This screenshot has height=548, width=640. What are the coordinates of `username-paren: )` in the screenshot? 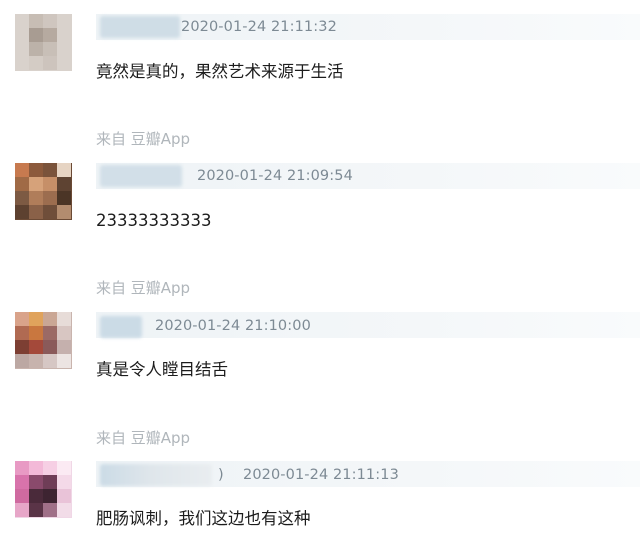 It's located at (221, 475).